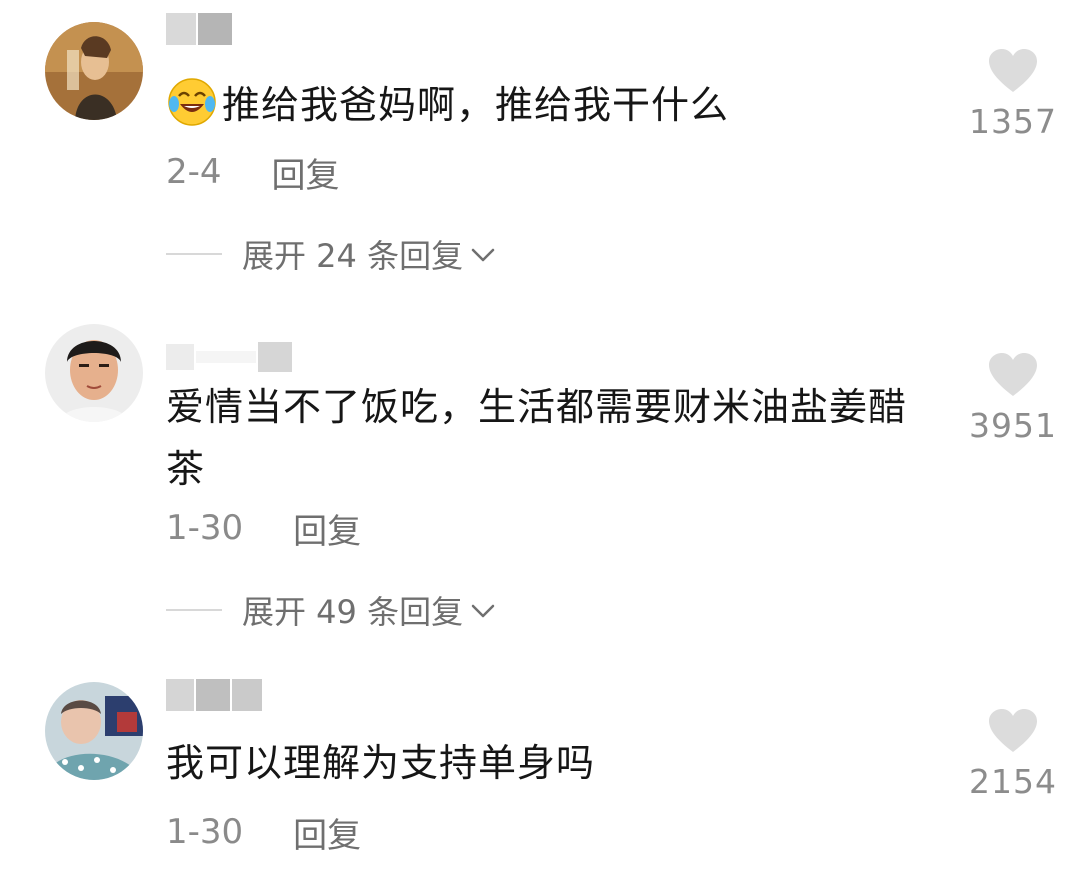  I want to click on like-count: 1357, so click(1013, 121).